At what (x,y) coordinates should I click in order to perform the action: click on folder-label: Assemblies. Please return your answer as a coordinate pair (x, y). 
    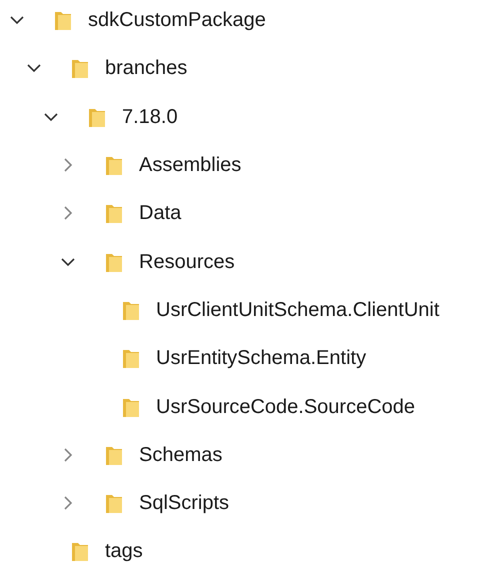
    Looking at the image, I should click on (190, 165).